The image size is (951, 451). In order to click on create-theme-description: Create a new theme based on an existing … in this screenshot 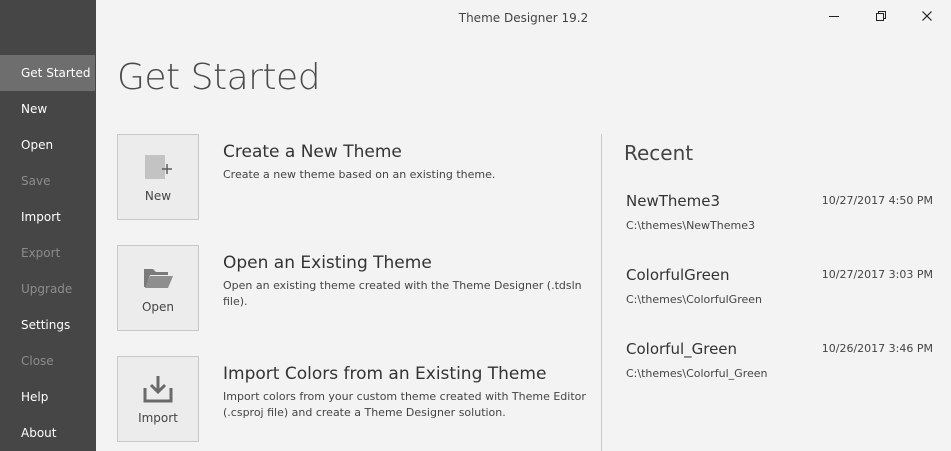, I will do `click(359, 174)`.